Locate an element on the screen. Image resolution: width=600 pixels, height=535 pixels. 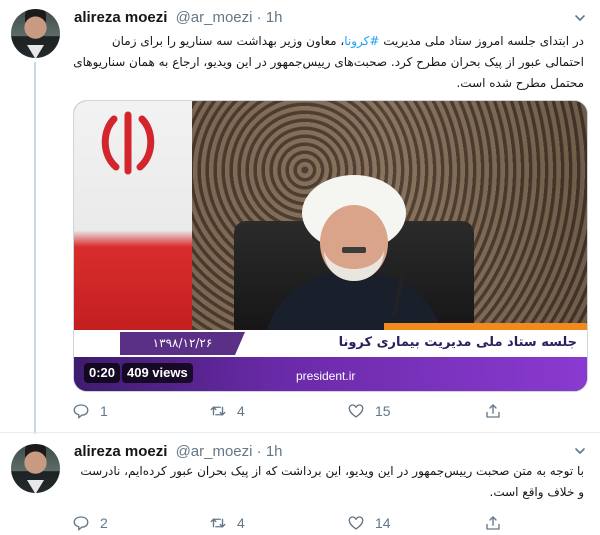
orange-accent is located at coordinates (485, 326).